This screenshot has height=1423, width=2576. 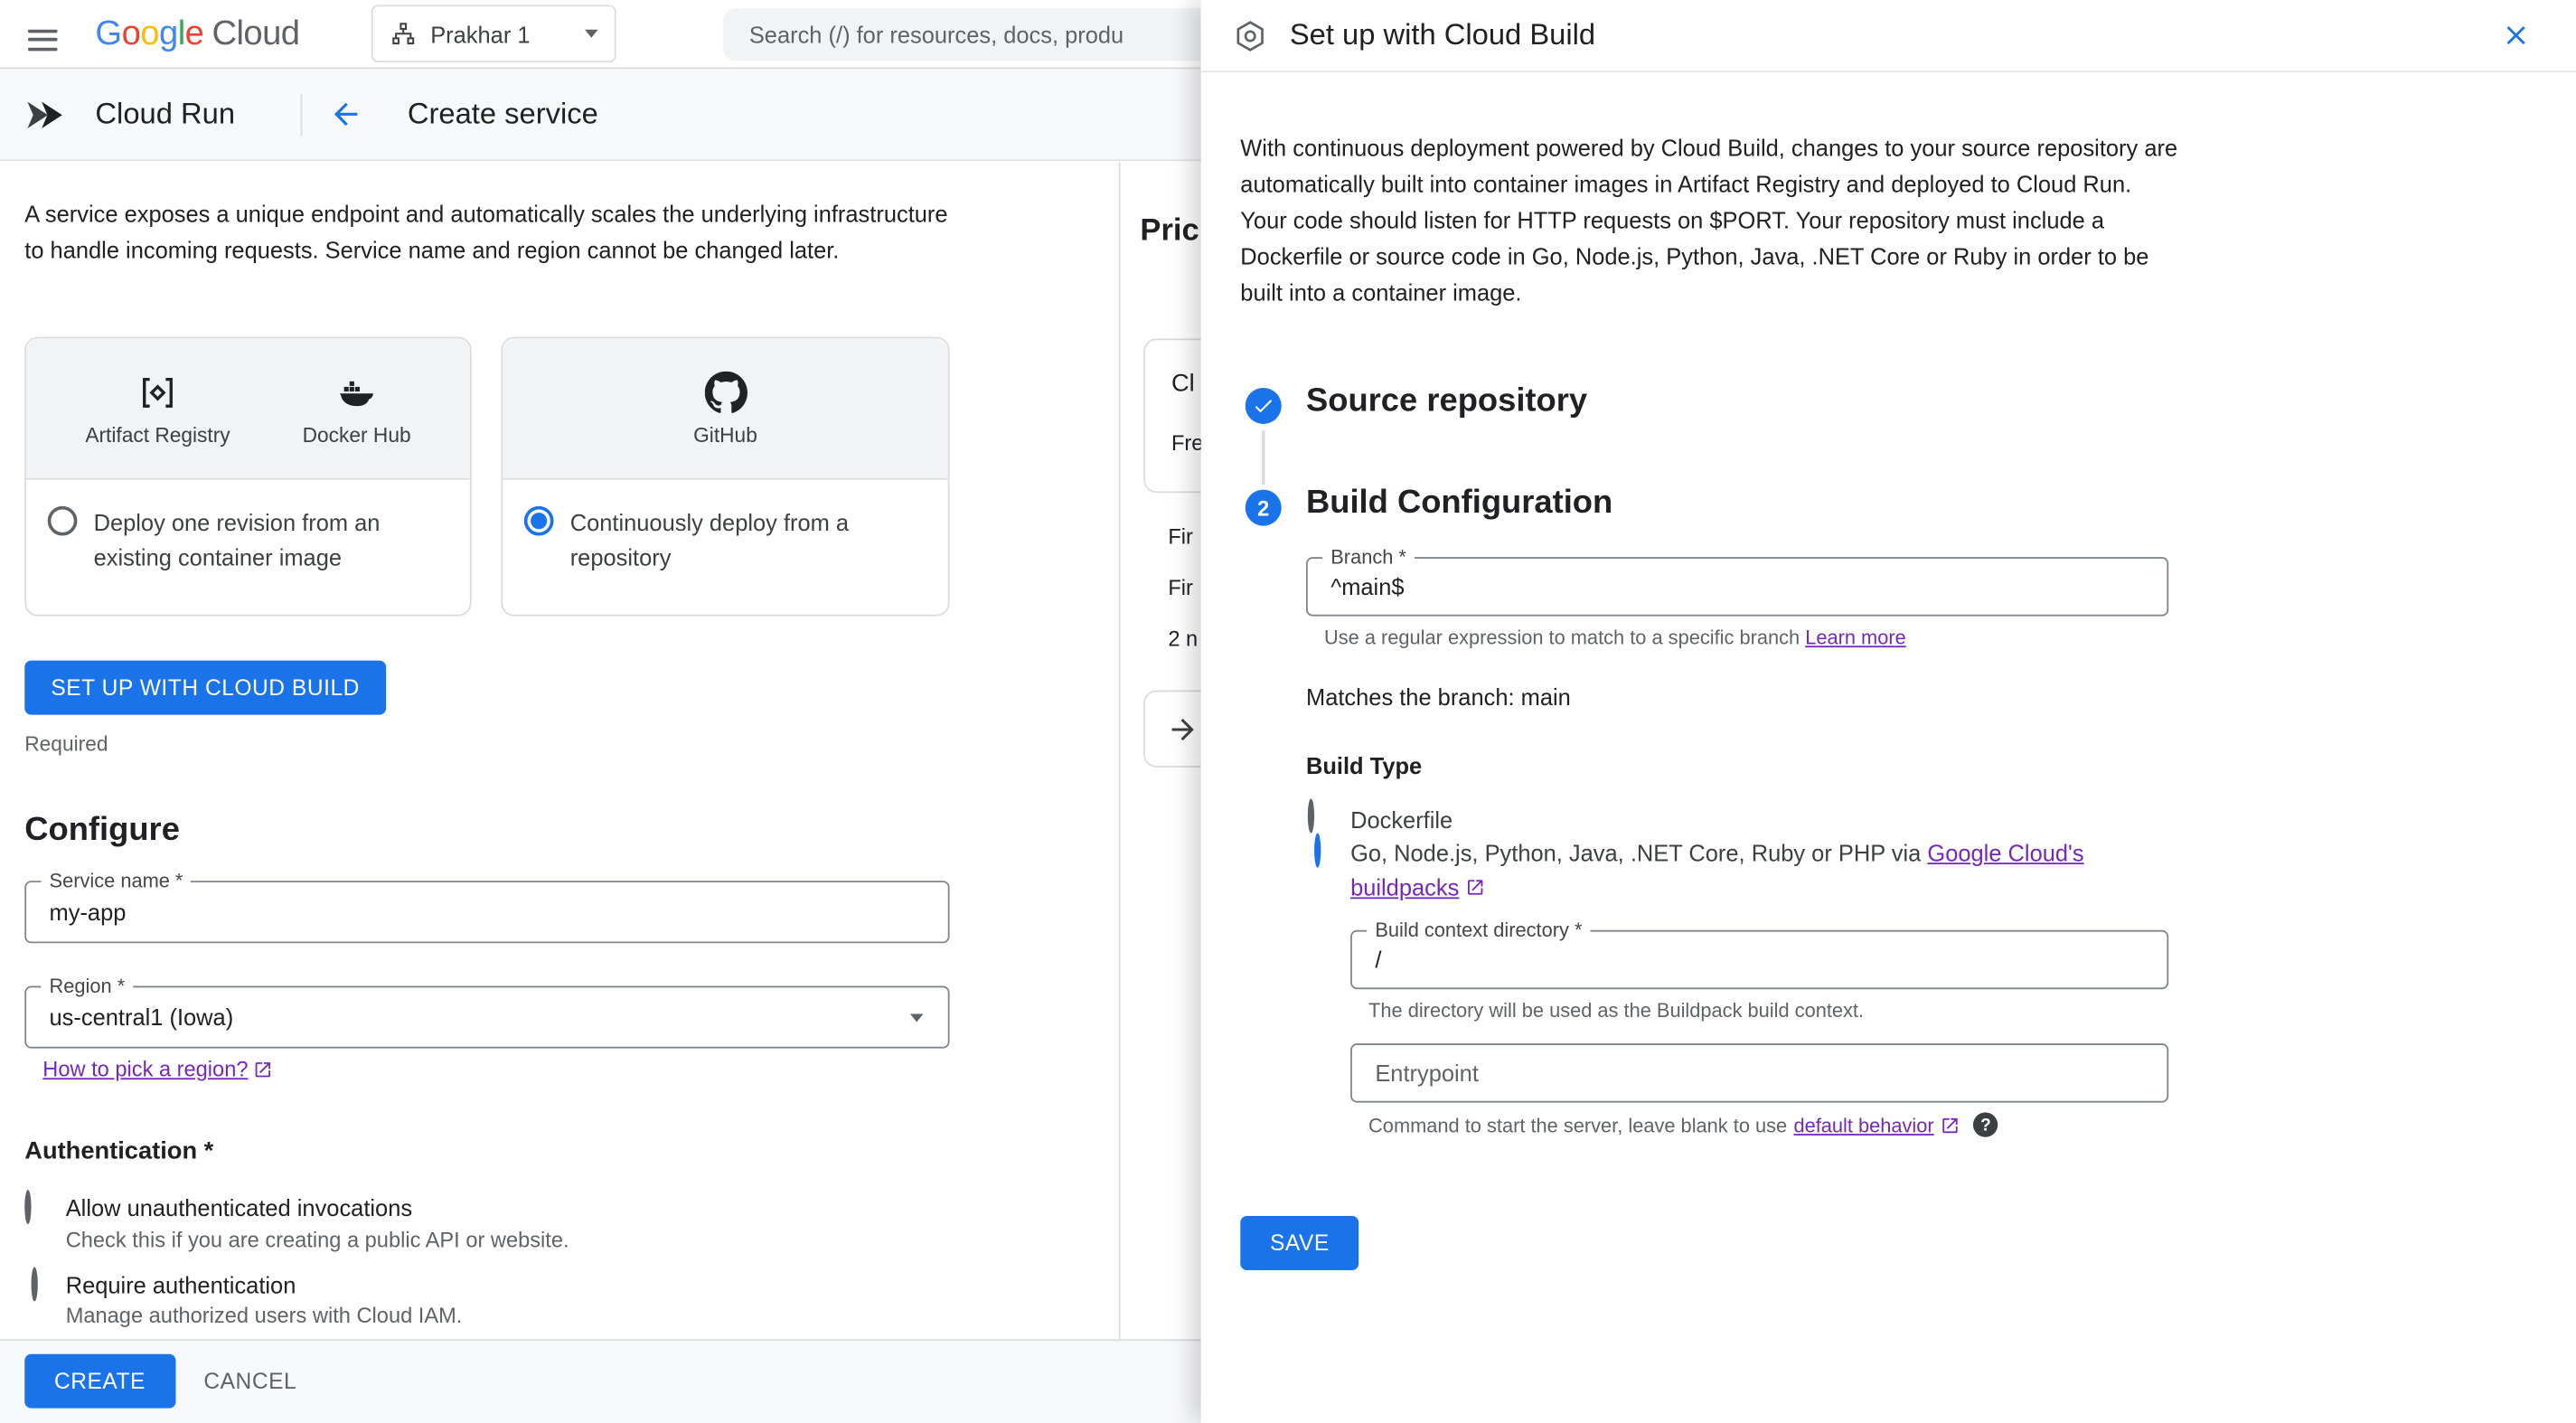 What do you see at coordinates (1479, 931) in the screenshot?
I see `build-context-label: Build context directory *` at bounding box center [1479, 931].